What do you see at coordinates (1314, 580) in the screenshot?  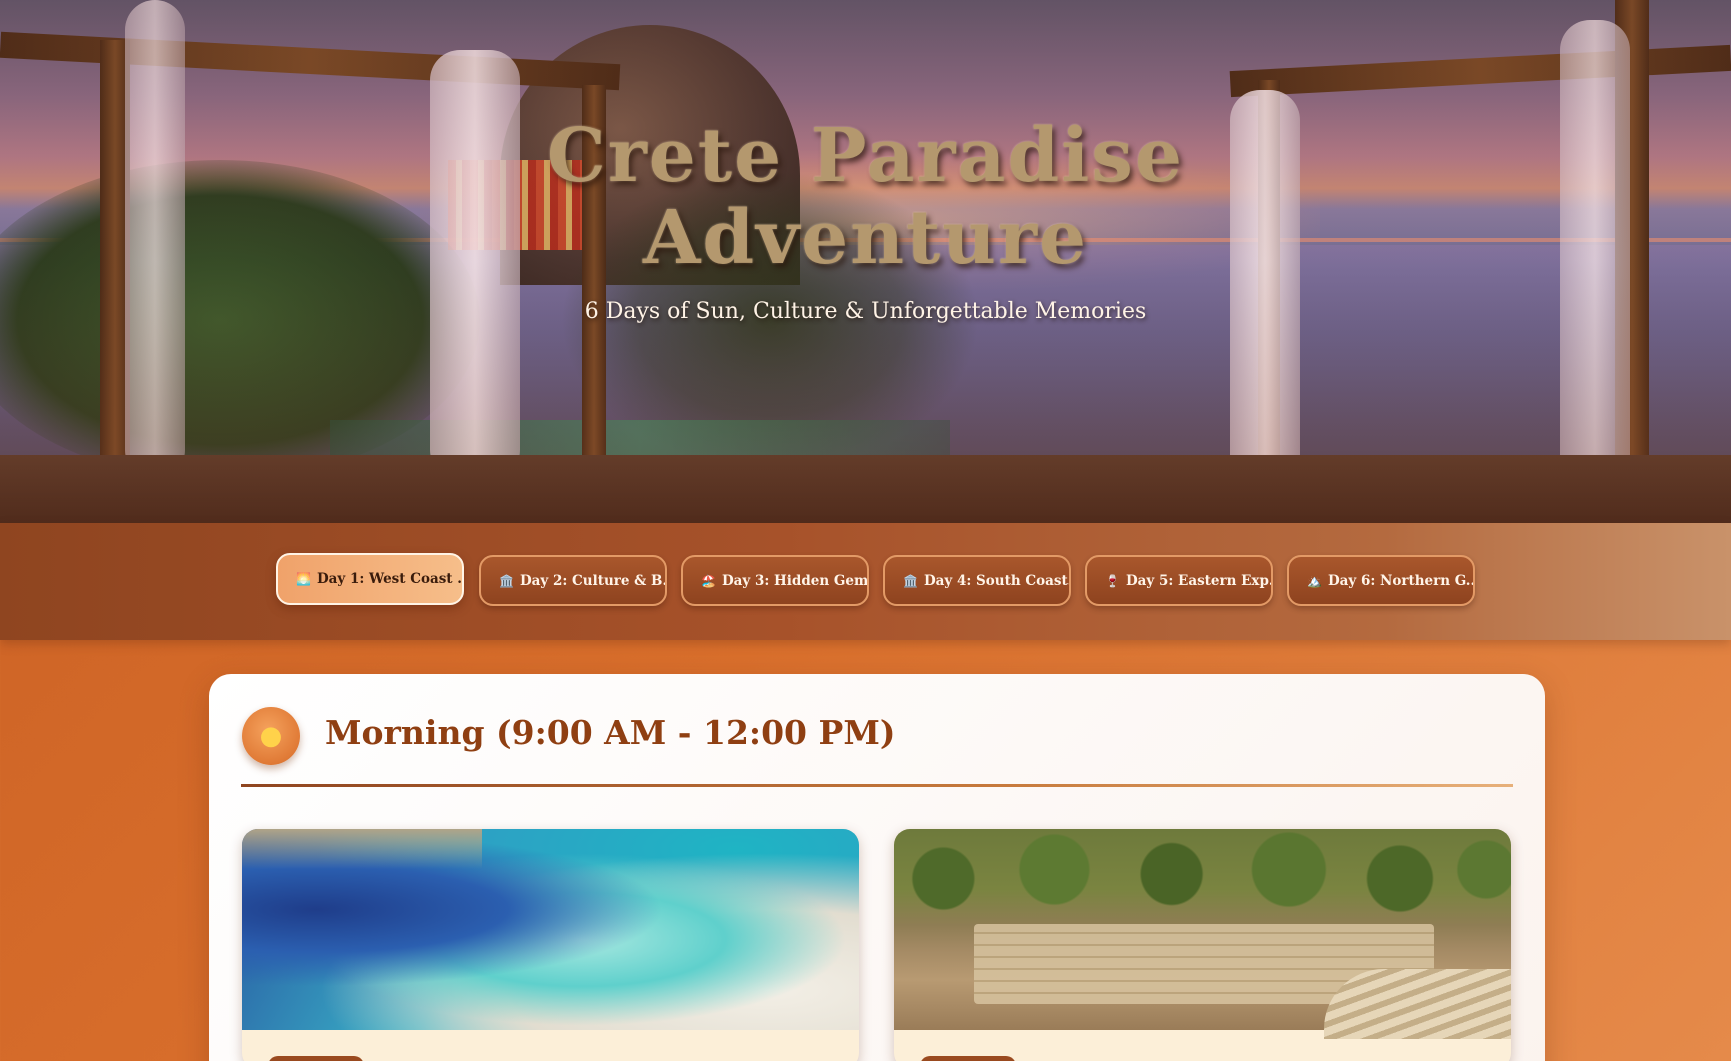 I see `mountain-icon: 🏔️` at bounding box center [1314, 580].